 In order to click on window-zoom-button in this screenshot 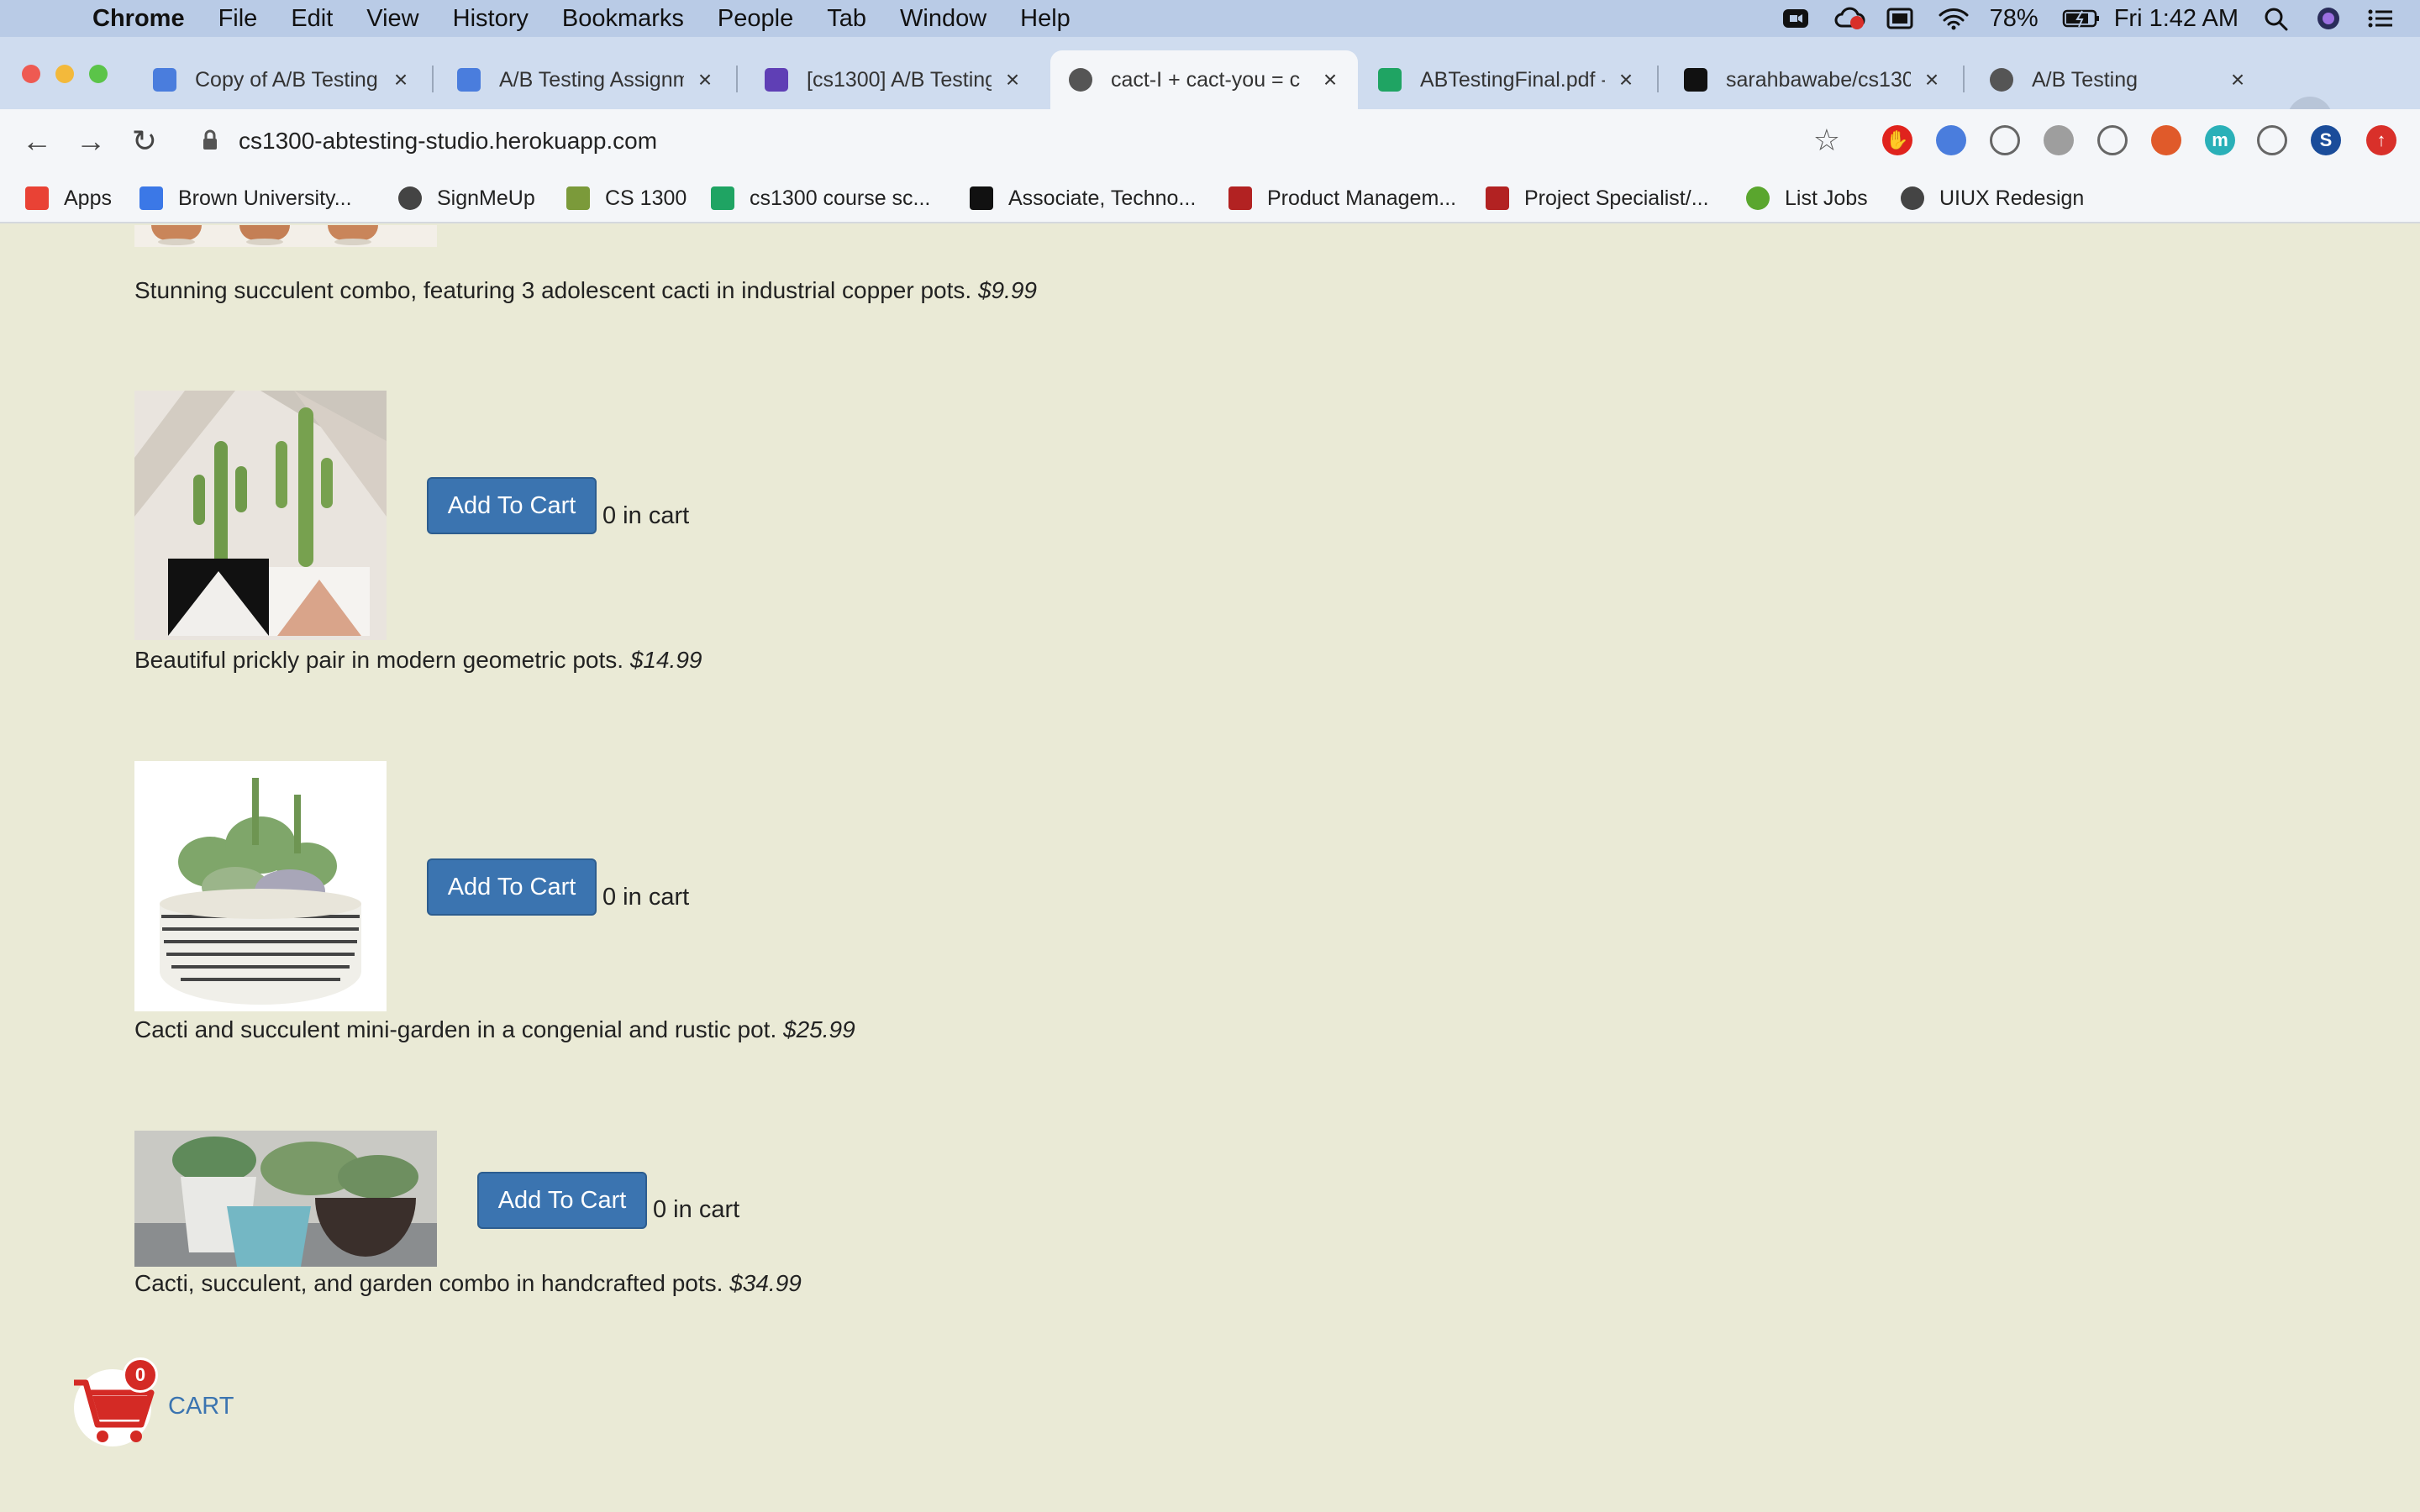, I will do `click(98, 74)`.